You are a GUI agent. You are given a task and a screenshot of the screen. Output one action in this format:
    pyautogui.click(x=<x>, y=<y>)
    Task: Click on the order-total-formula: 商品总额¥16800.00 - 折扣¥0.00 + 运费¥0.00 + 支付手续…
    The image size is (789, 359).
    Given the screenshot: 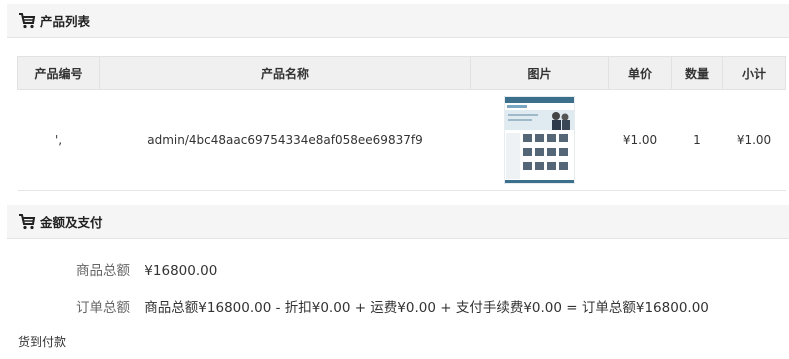 What is the action you would take?
    pyautogui.click(x=426, y=308)
    